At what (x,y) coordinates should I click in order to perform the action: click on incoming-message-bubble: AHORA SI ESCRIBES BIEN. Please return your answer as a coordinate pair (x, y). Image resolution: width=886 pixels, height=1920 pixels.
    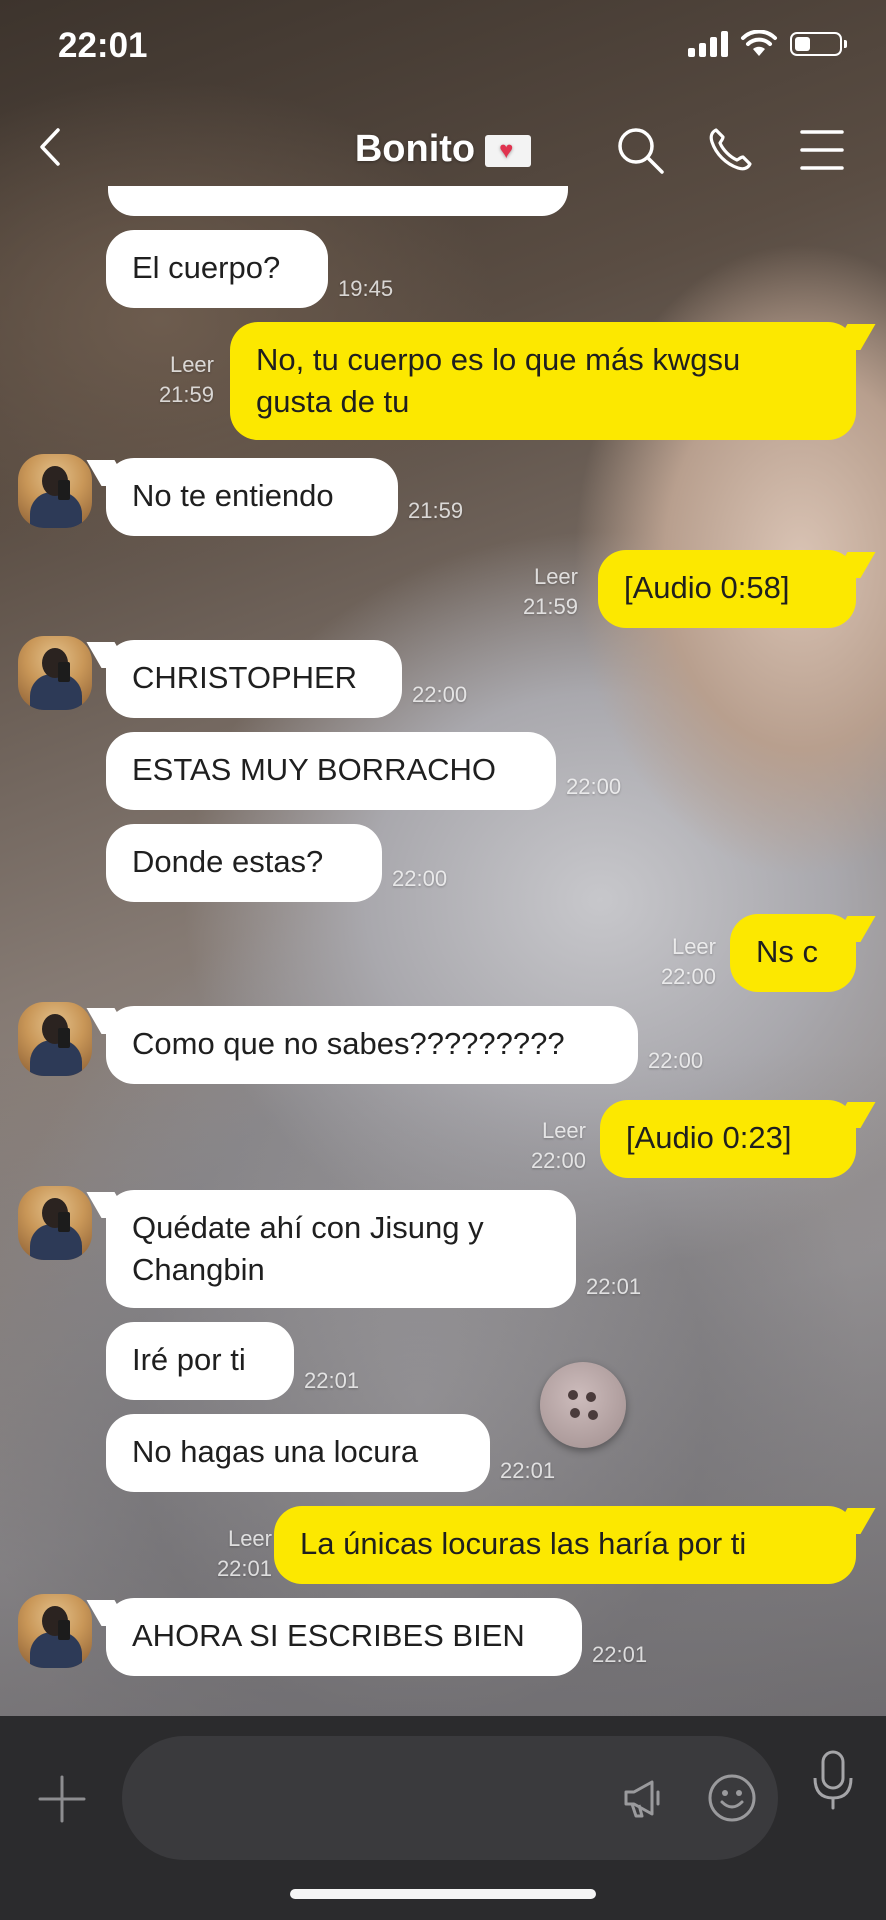
    Looking at the image, I should click on (344, 1637).